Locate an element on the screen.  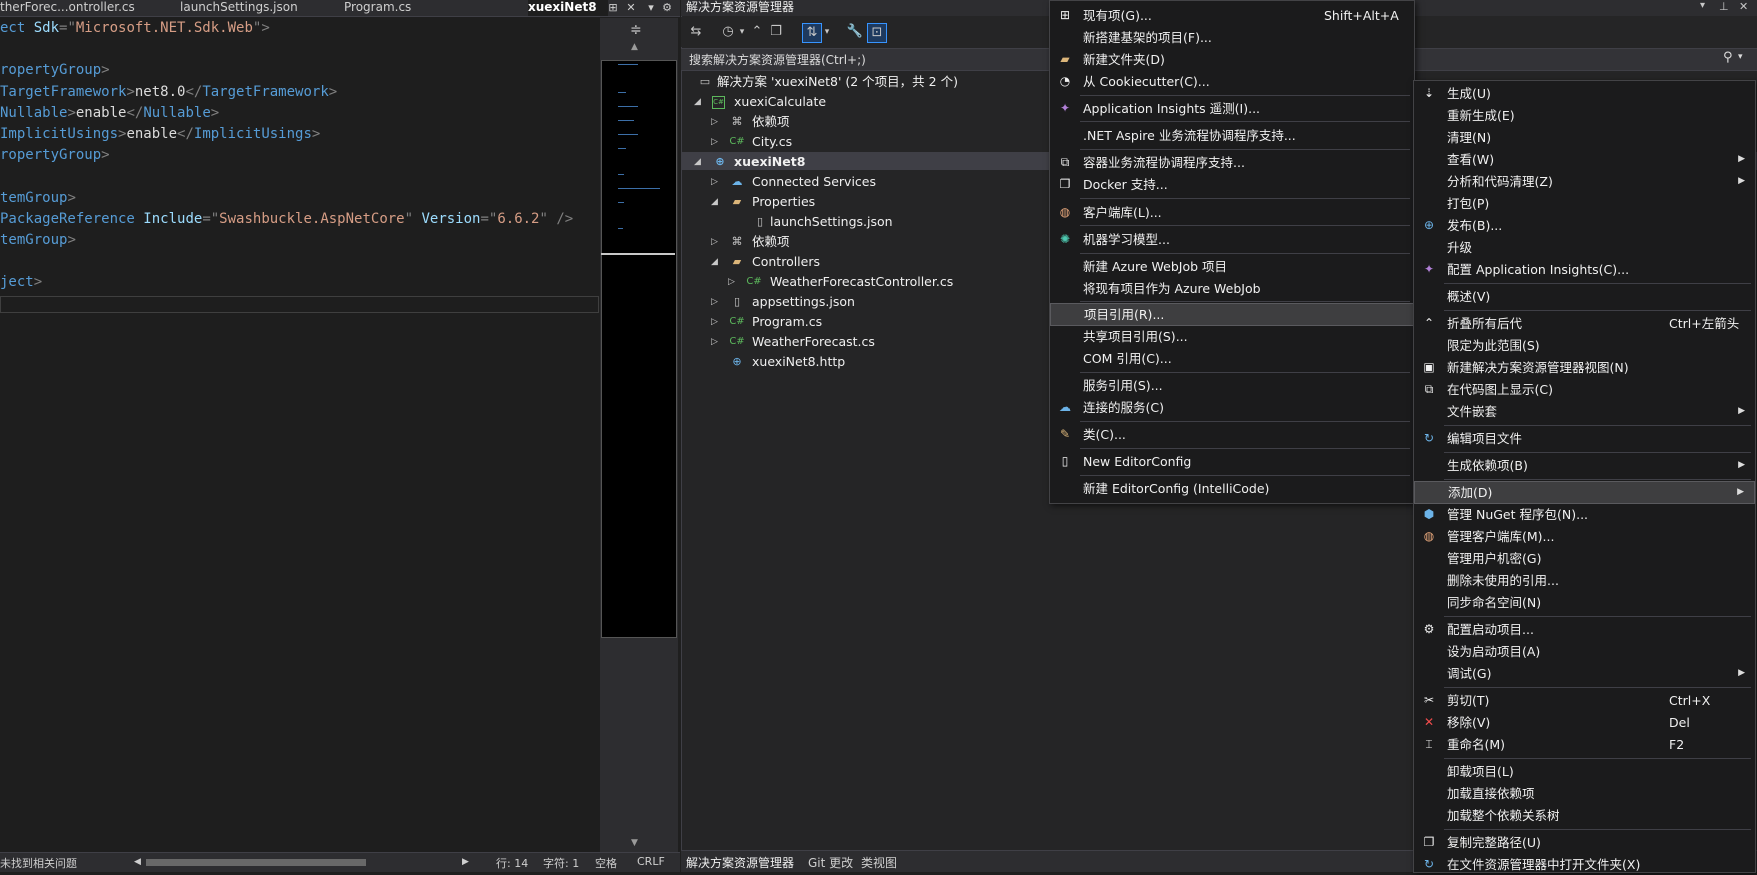
menu-item-cut: ✂ 剪切(T) Ctrl+X is located at coordinates (1584, 700).